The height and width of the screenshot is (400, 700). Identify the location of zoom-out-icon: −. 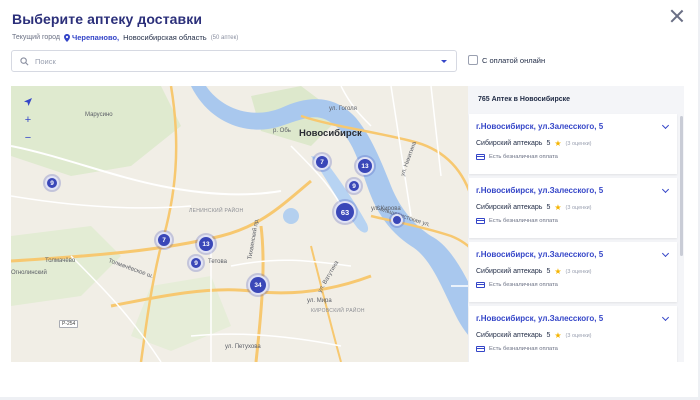
(28, 138).